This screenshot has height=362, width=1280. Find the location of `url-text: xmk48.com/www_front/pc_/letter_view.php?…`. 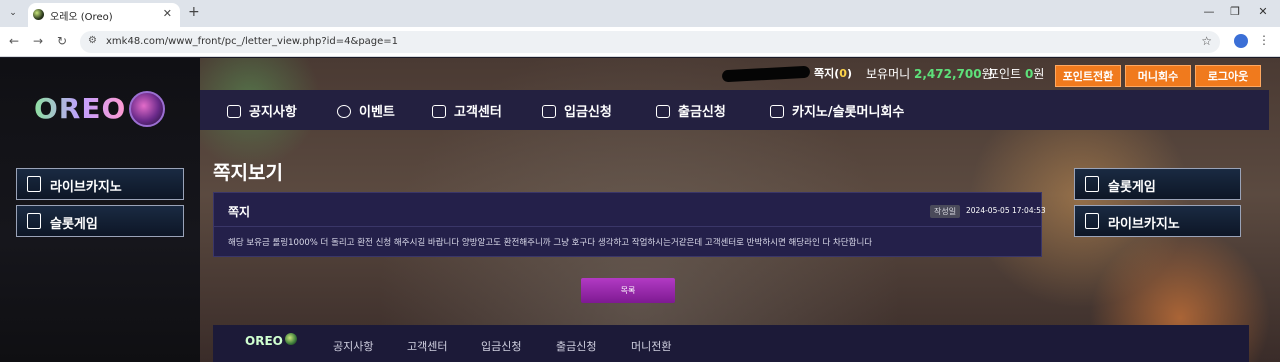

url-text: xmk48.com/www_front/pc_/letter_view.php?… is located at coordinates (252, 41).